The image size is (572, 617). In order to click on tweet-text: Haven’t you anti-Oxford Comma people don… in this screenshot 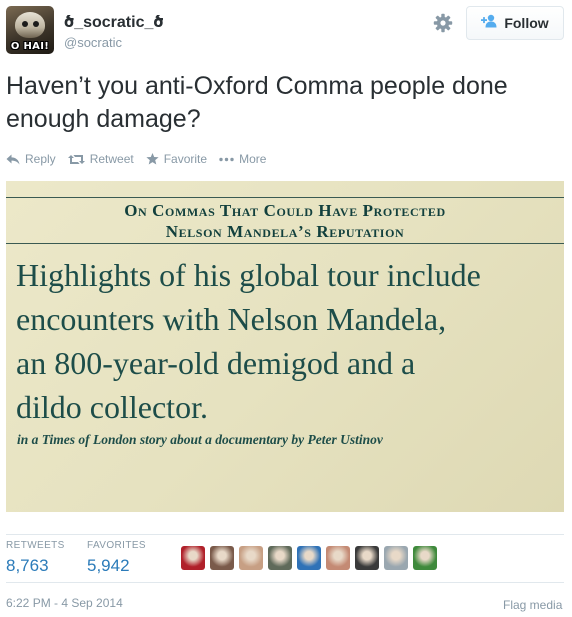, I will do `click(257, 102)`.